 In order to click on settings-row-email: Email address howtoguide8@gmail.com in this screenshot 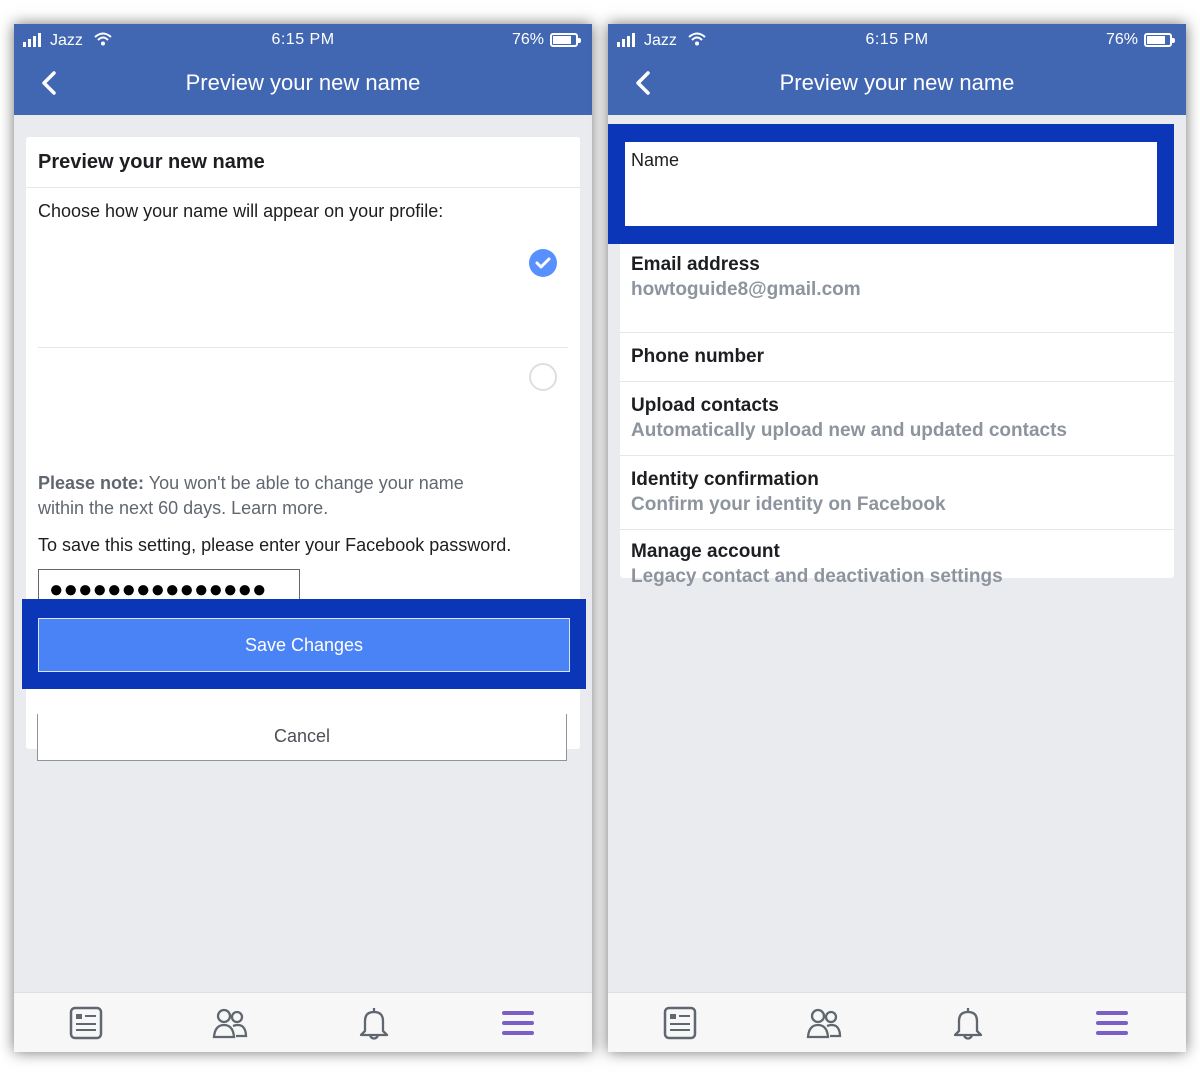, I will do `click(897, 283)`.